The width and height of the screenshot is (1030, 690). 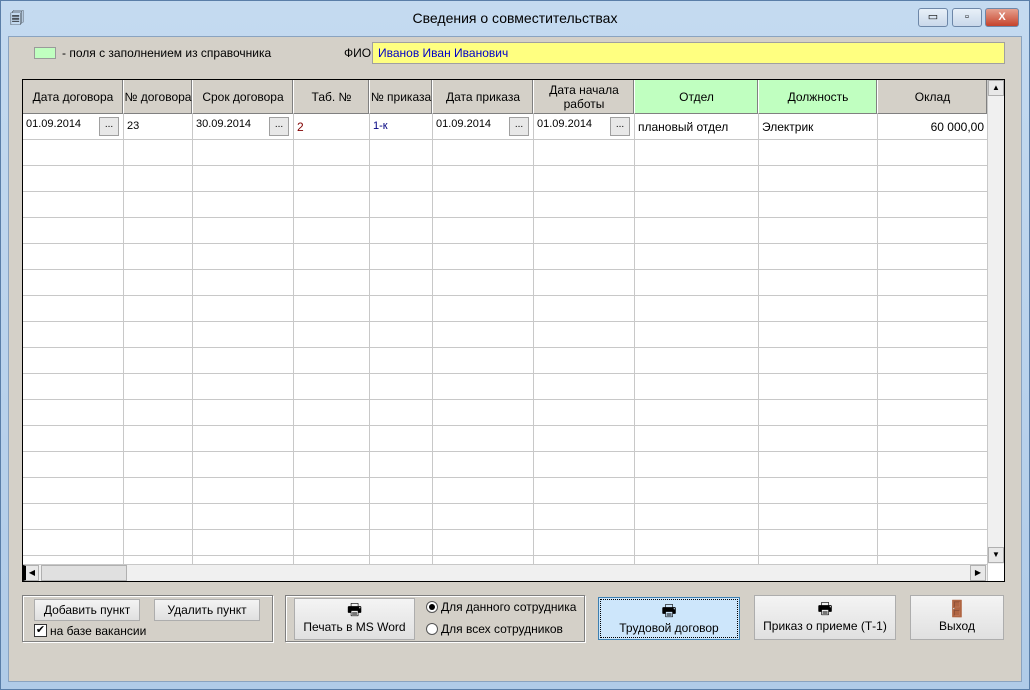 I want to click on column-header: Дата договора, so click(x=73, y=97).